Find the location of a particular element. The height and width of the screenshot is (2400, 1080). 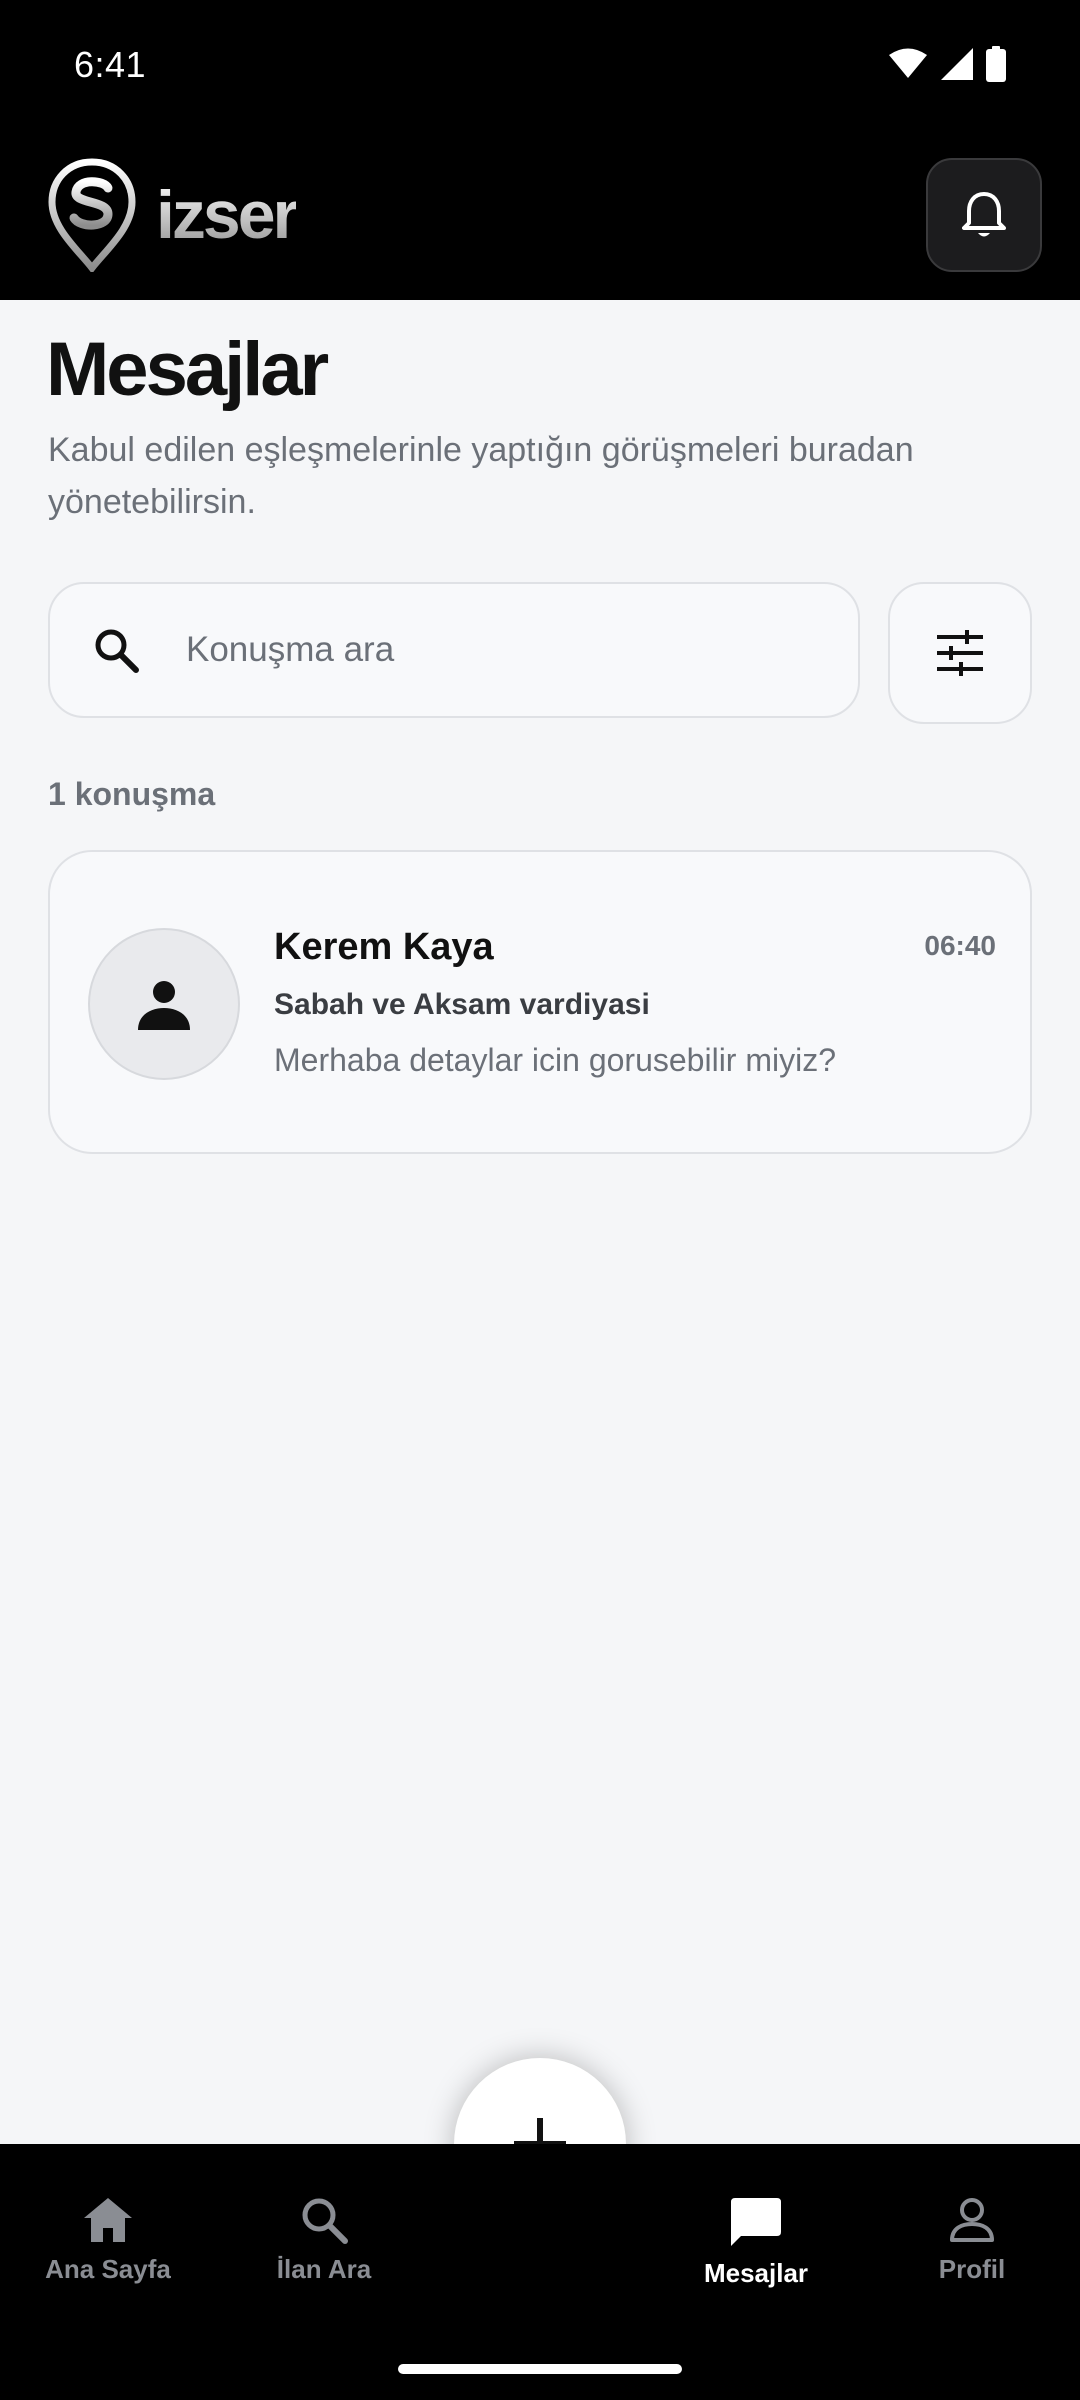

avatar is located at coordinates (164, 1004).